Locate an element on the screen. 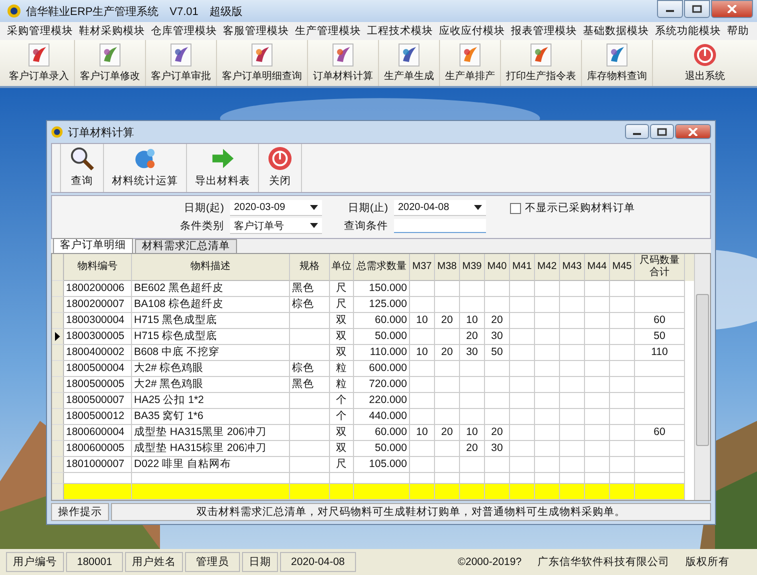  menu-item: 生产管理模块 is located at coordinates (328, 31).